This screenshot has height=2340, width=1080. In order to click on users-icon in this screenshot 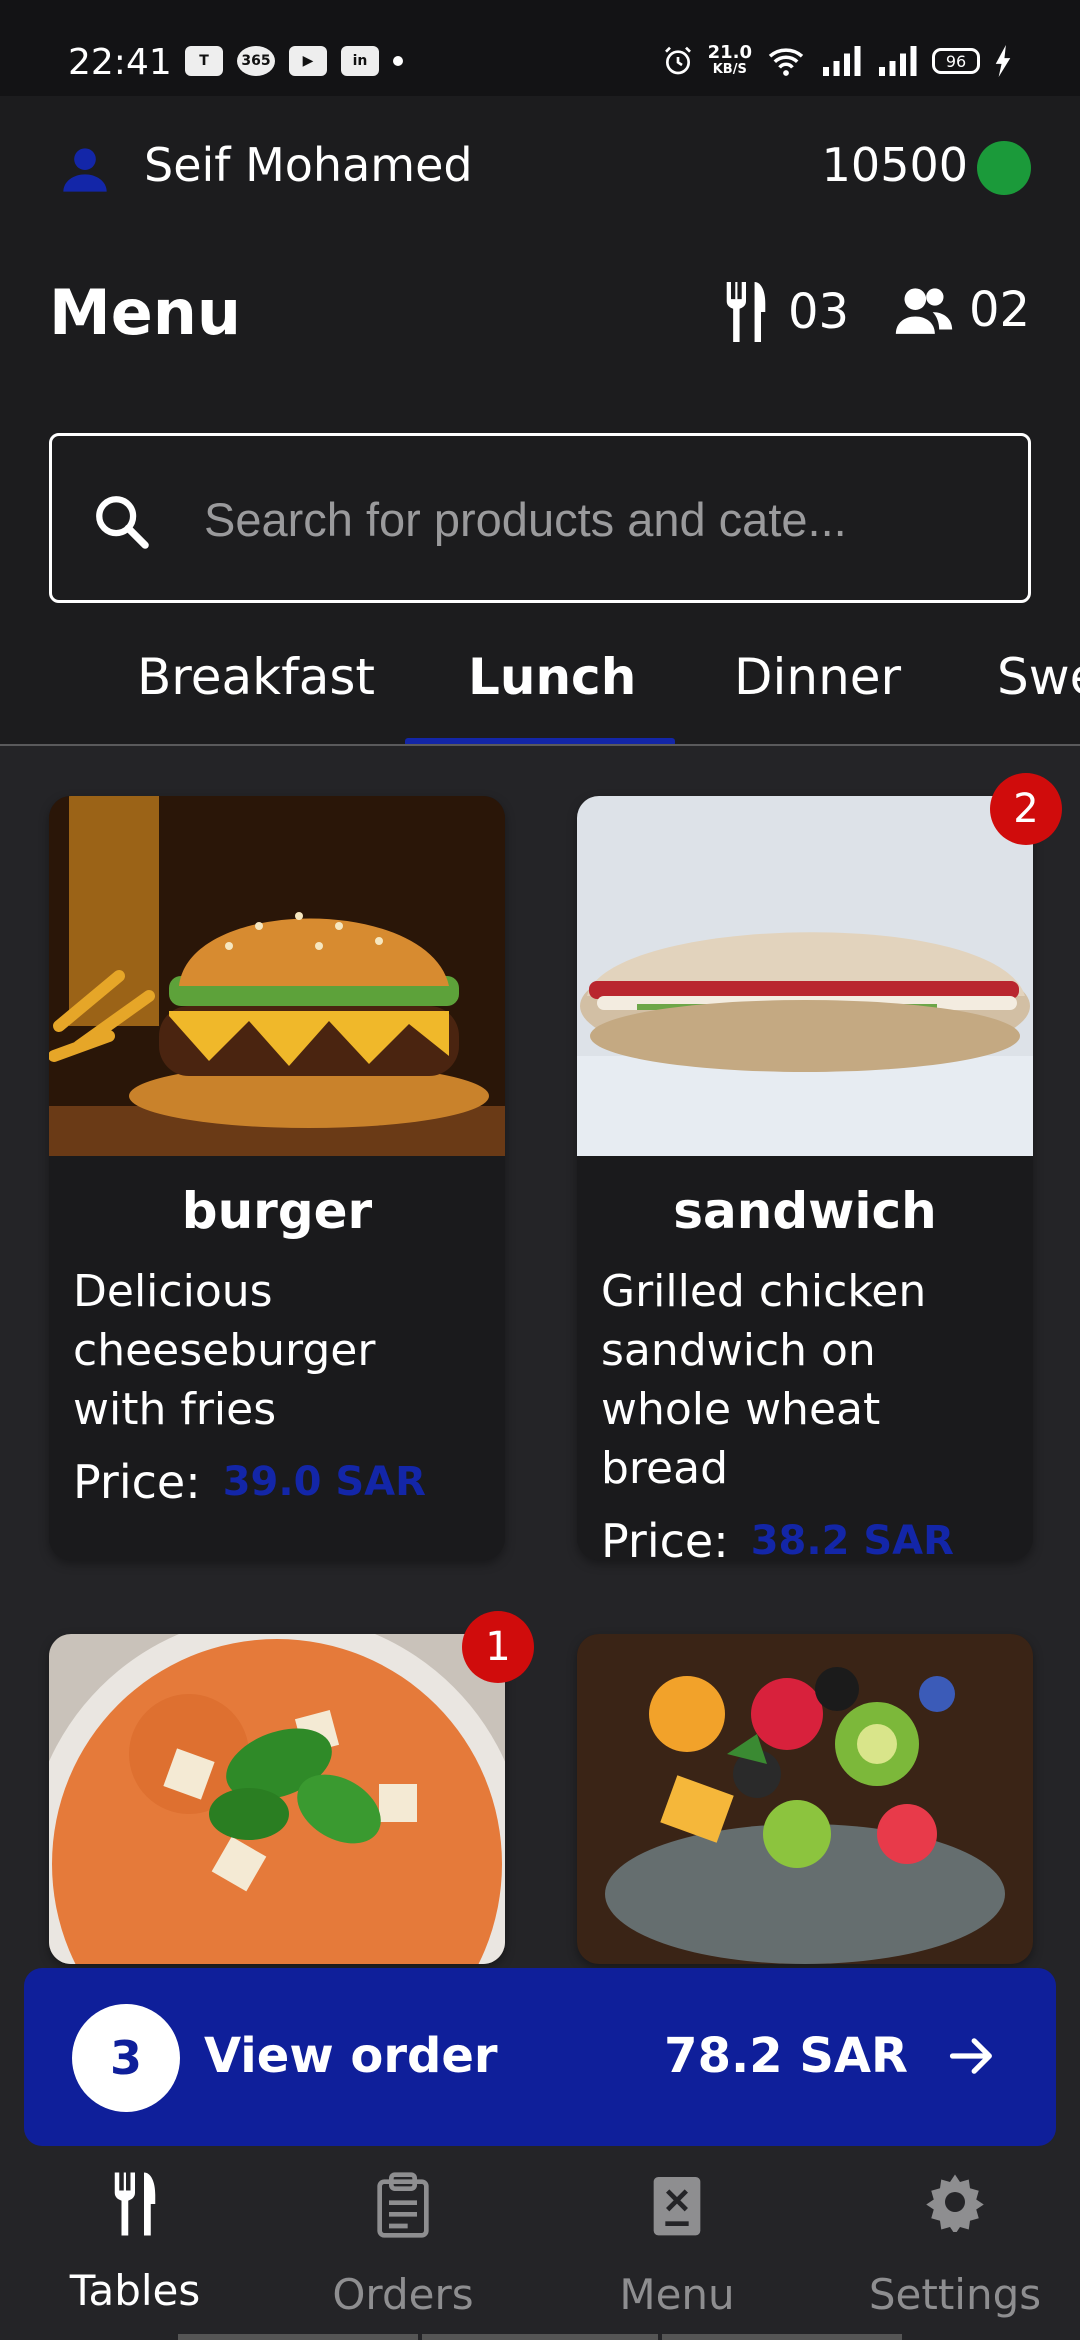, I will do `click(924, 311)`.